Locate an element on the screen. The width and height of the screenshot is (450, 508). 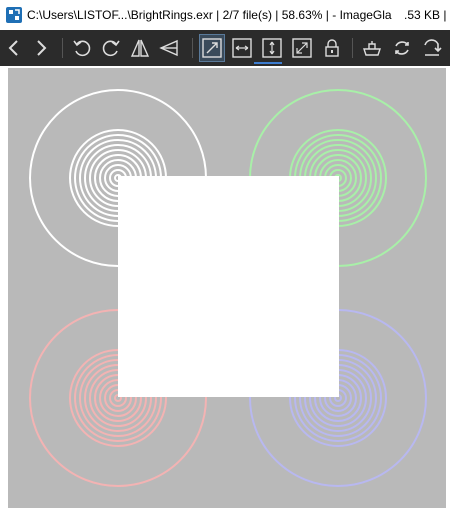
rotate-left-icon is located at coordinates (82, 48).